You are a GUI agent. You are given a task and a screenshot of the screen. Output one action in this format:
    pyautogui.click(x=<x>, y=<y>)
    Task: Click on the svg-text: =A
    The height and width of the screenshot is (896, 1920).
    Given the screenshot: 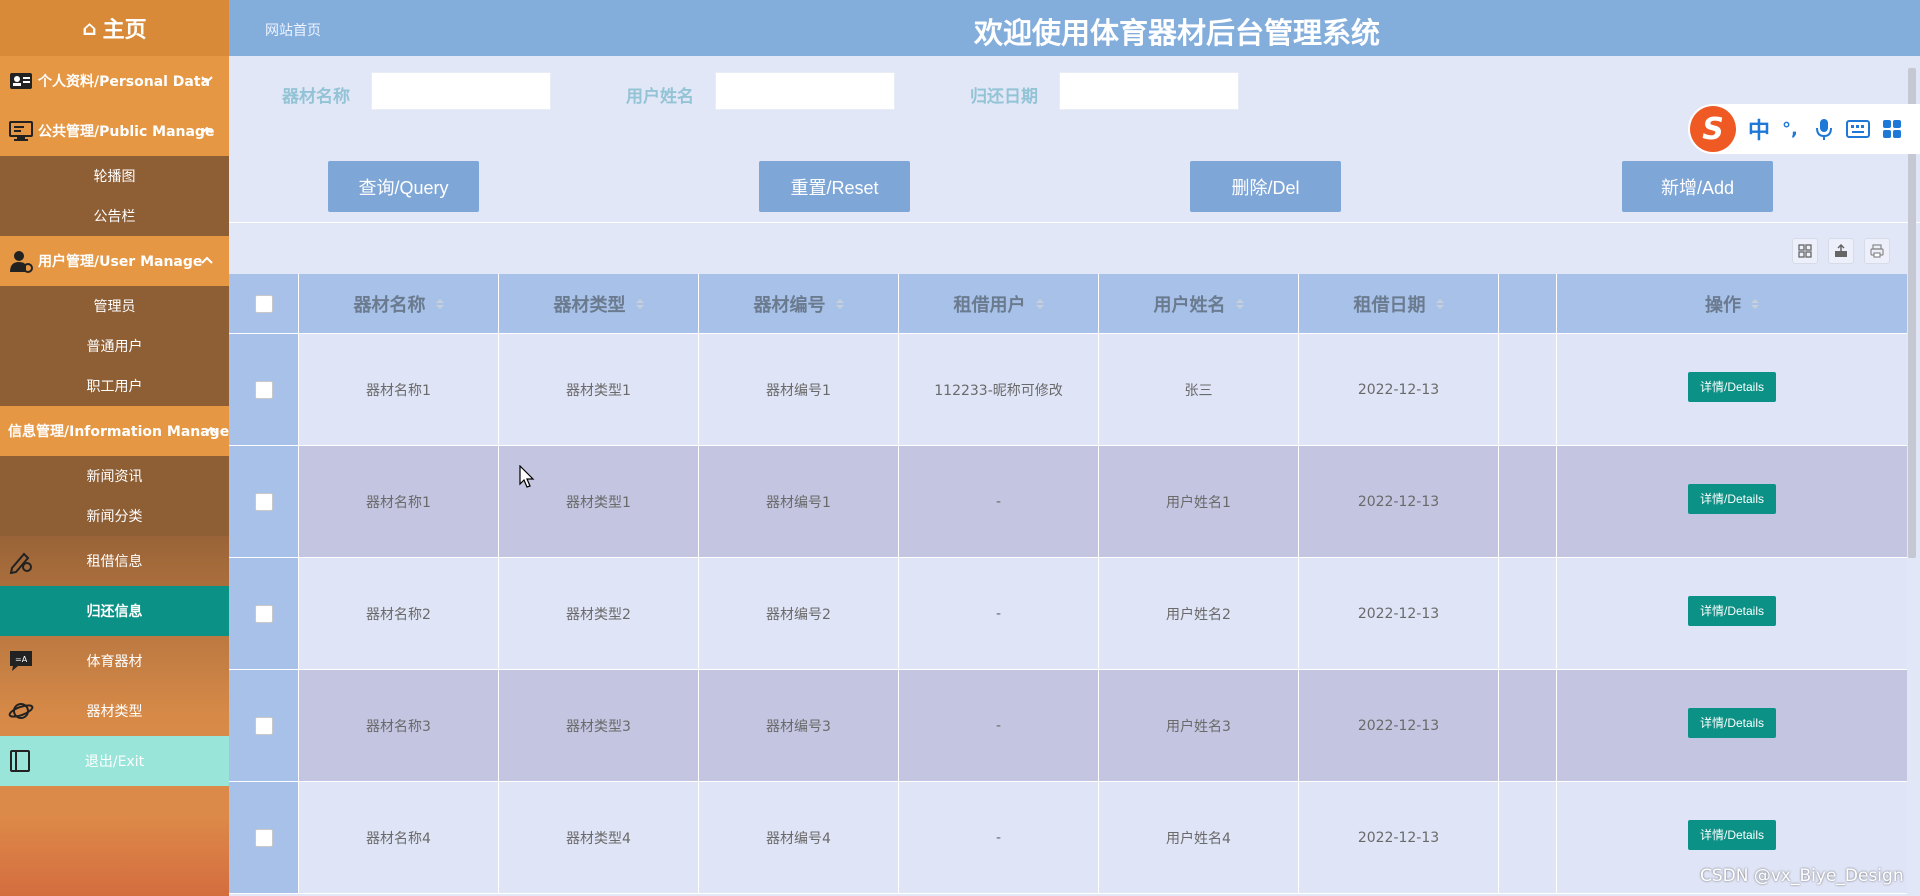 What is the action you would take?
    pyautogui.click(x=21, y=659)
    